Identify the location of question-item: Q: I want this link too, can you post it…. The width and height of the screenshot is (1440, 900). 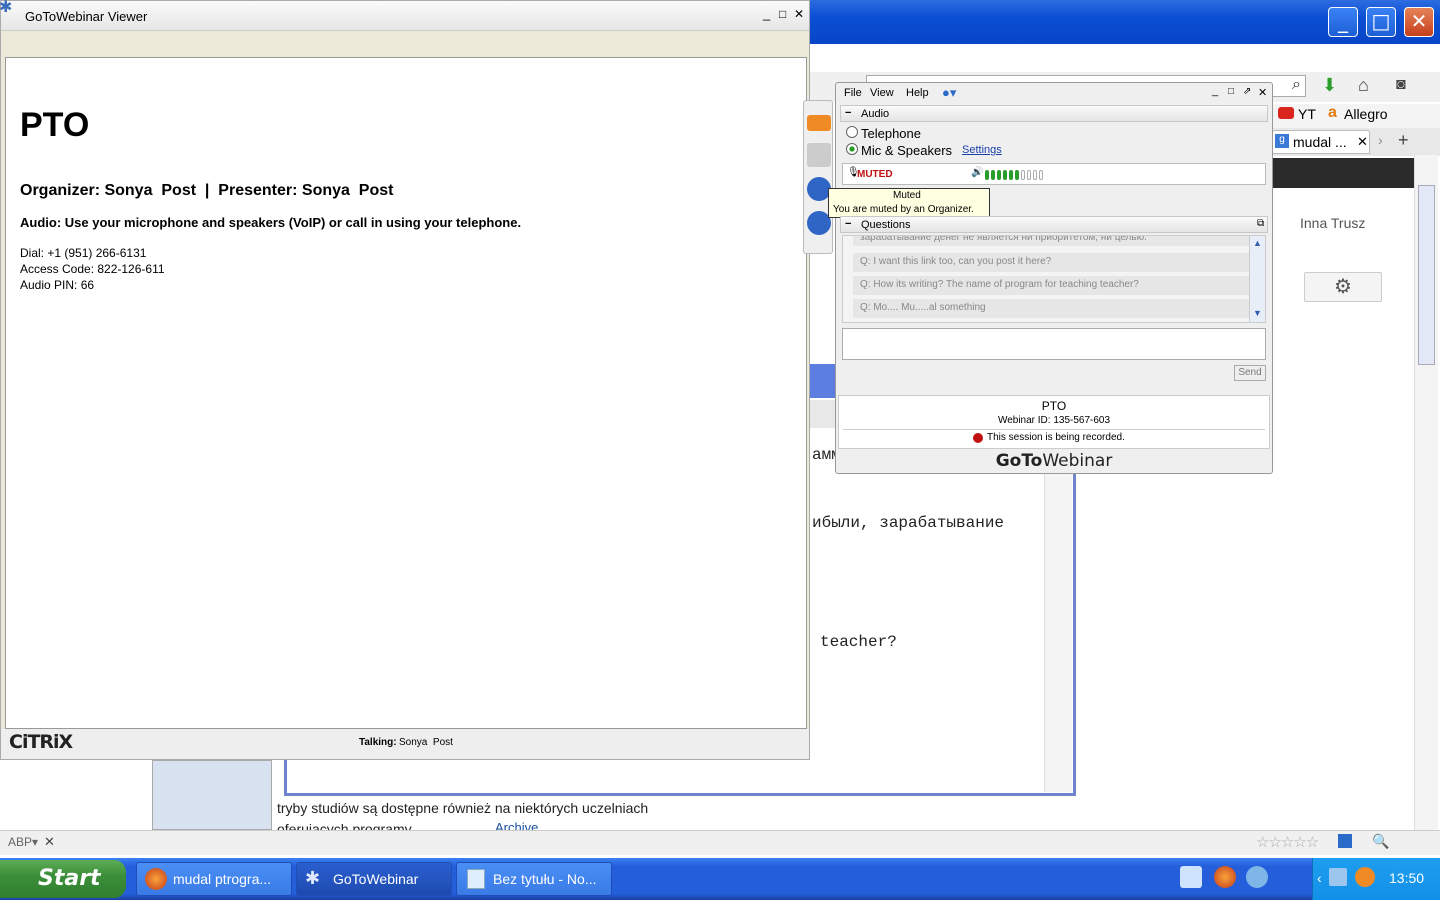
(1051, 262).